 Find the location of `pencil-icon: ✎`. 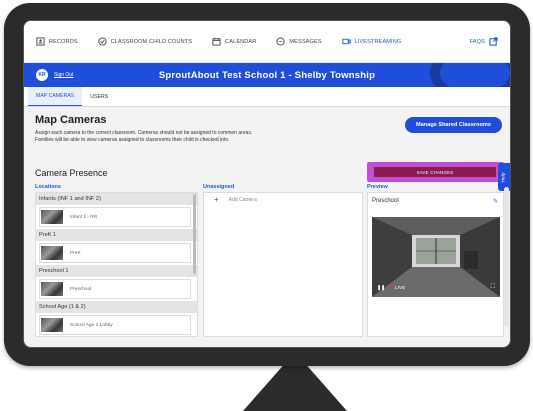

pencil-icon: ✎ is located at coordinates (495, 201).